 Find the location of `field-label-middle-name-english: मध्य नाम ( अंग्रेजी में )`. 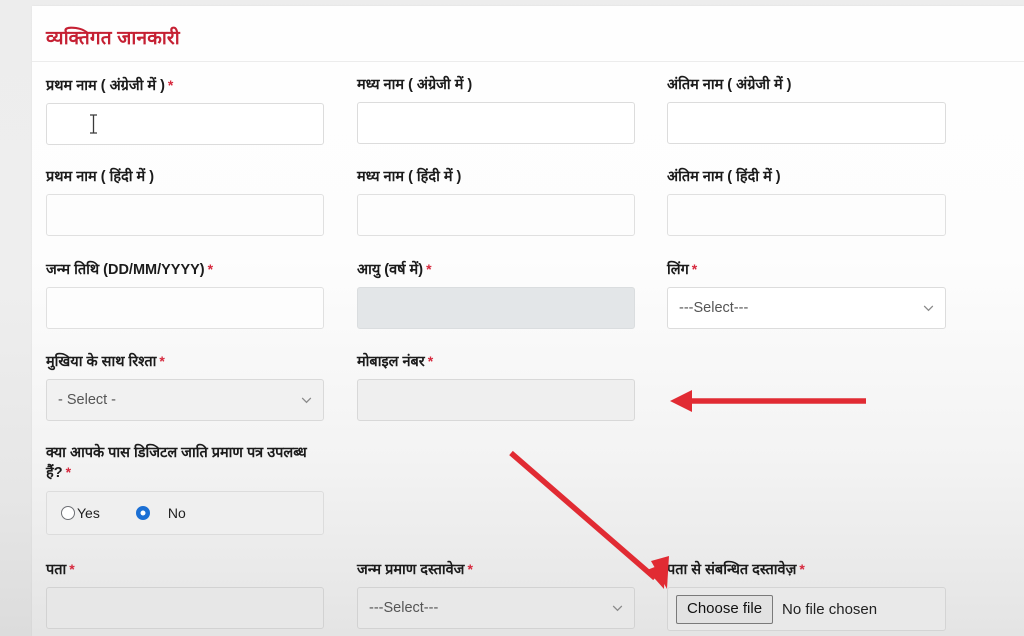

field-label-middle-name-english: मध्य नाम ( अंग्रेजी में ) is located at coordinates (496, 85).